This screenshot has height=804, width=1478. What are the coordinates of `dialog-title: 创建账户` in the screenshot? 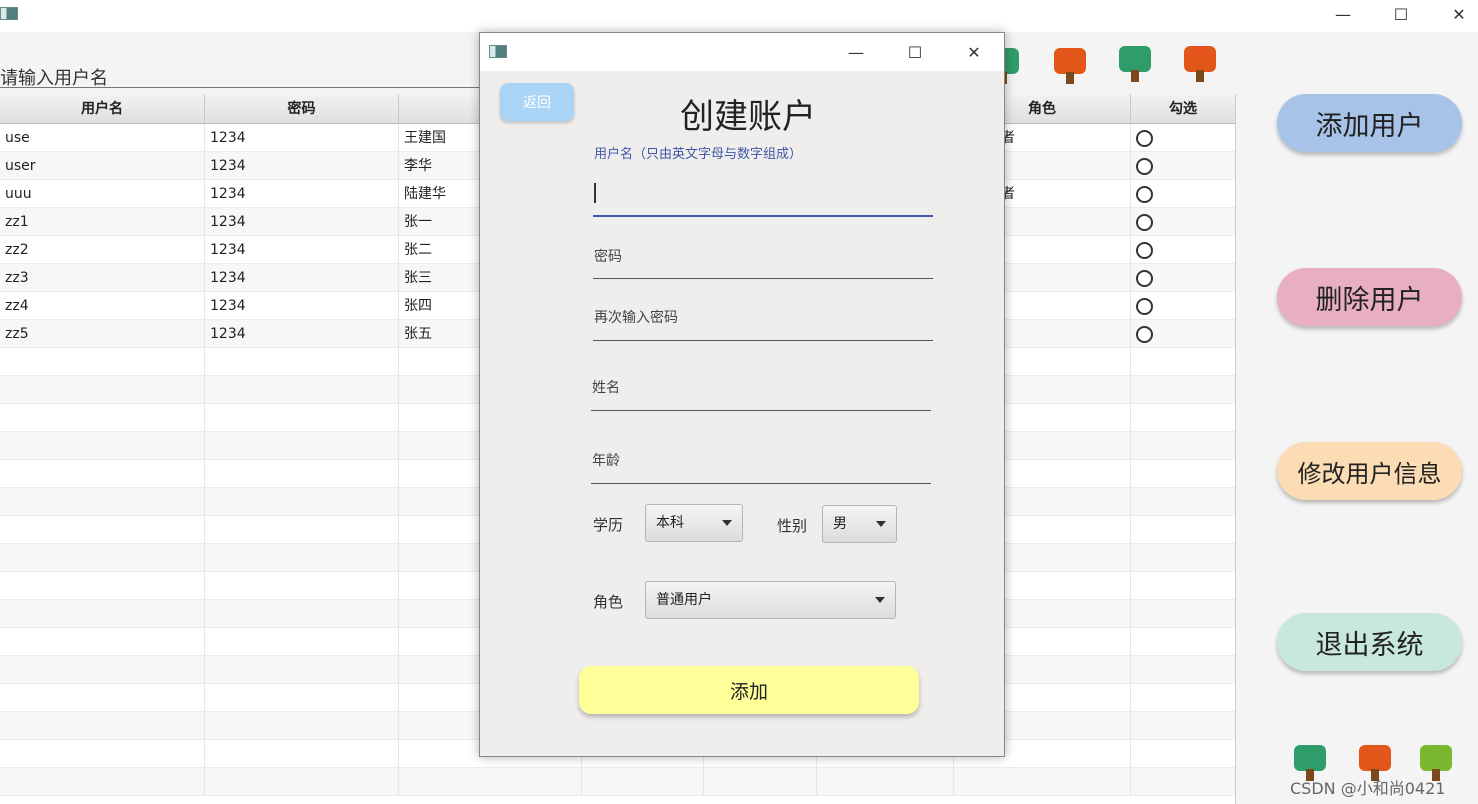 It's located at (748, 117).